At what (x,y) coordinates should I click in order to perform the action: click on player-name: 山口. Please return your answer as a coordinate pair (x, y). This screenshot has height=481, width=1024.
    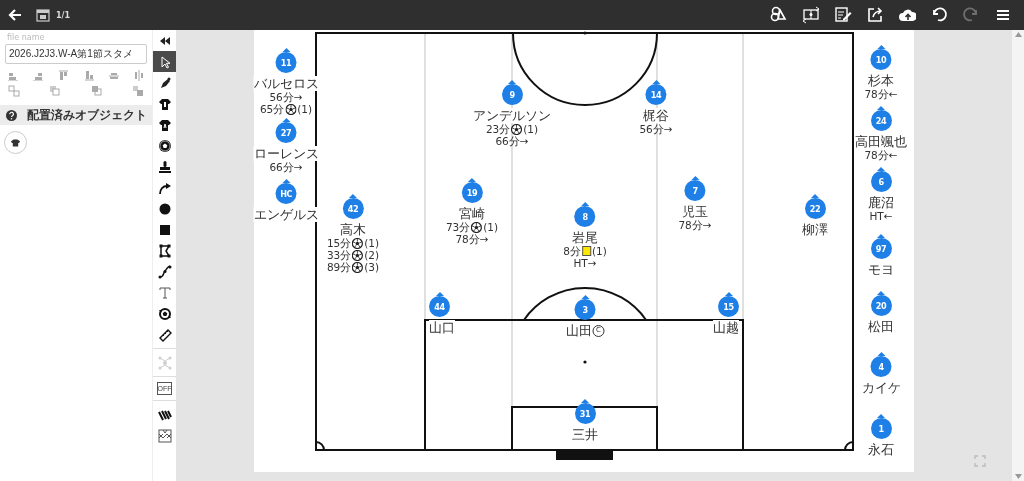
    Looking at the image, I should click on (442, 327).